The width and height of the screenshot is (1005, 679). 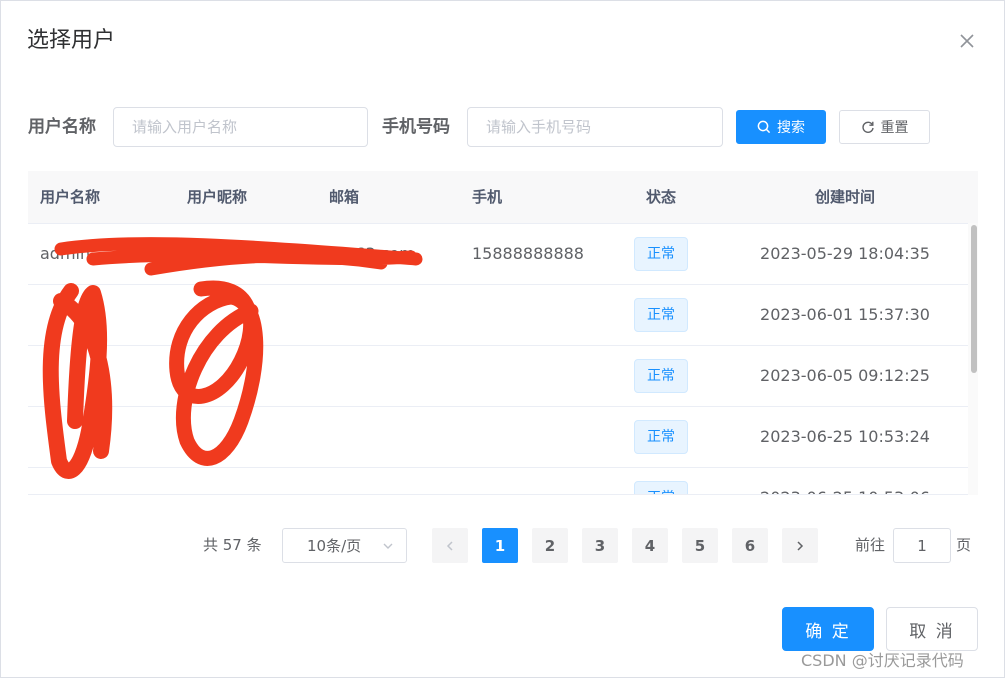 What do you see at coordinates (595, 127) in the screenshot?
I see `phone-input` at bounding box center [595, 127].